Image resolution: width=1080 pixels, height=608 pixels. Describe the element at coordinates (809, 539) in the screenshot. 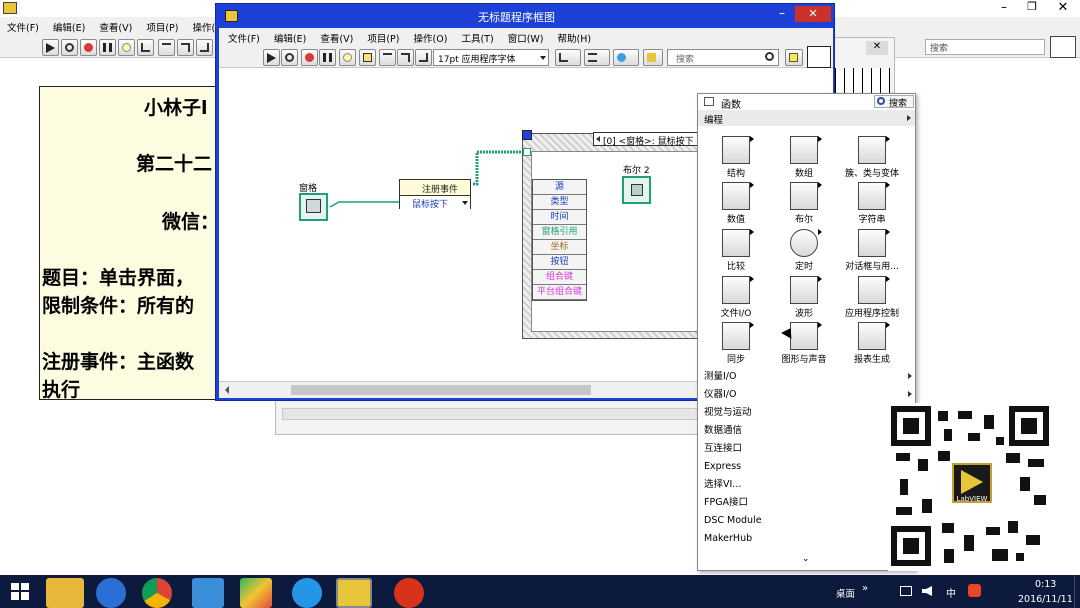

I see `palette-makerhub: MakerHub` at that location.